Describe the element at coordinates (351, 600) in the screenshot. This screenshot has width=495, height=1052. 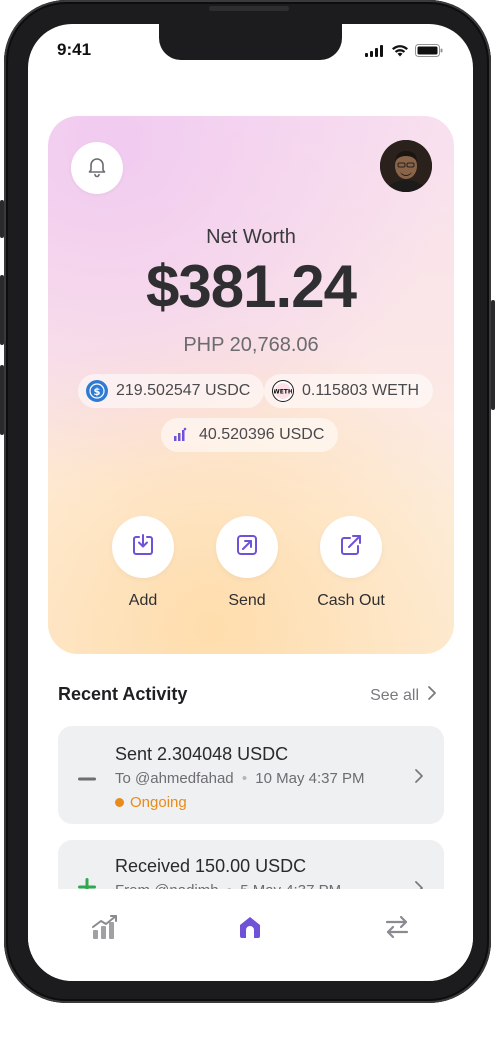
I see `cash-out-label: Cash Out` at that location.